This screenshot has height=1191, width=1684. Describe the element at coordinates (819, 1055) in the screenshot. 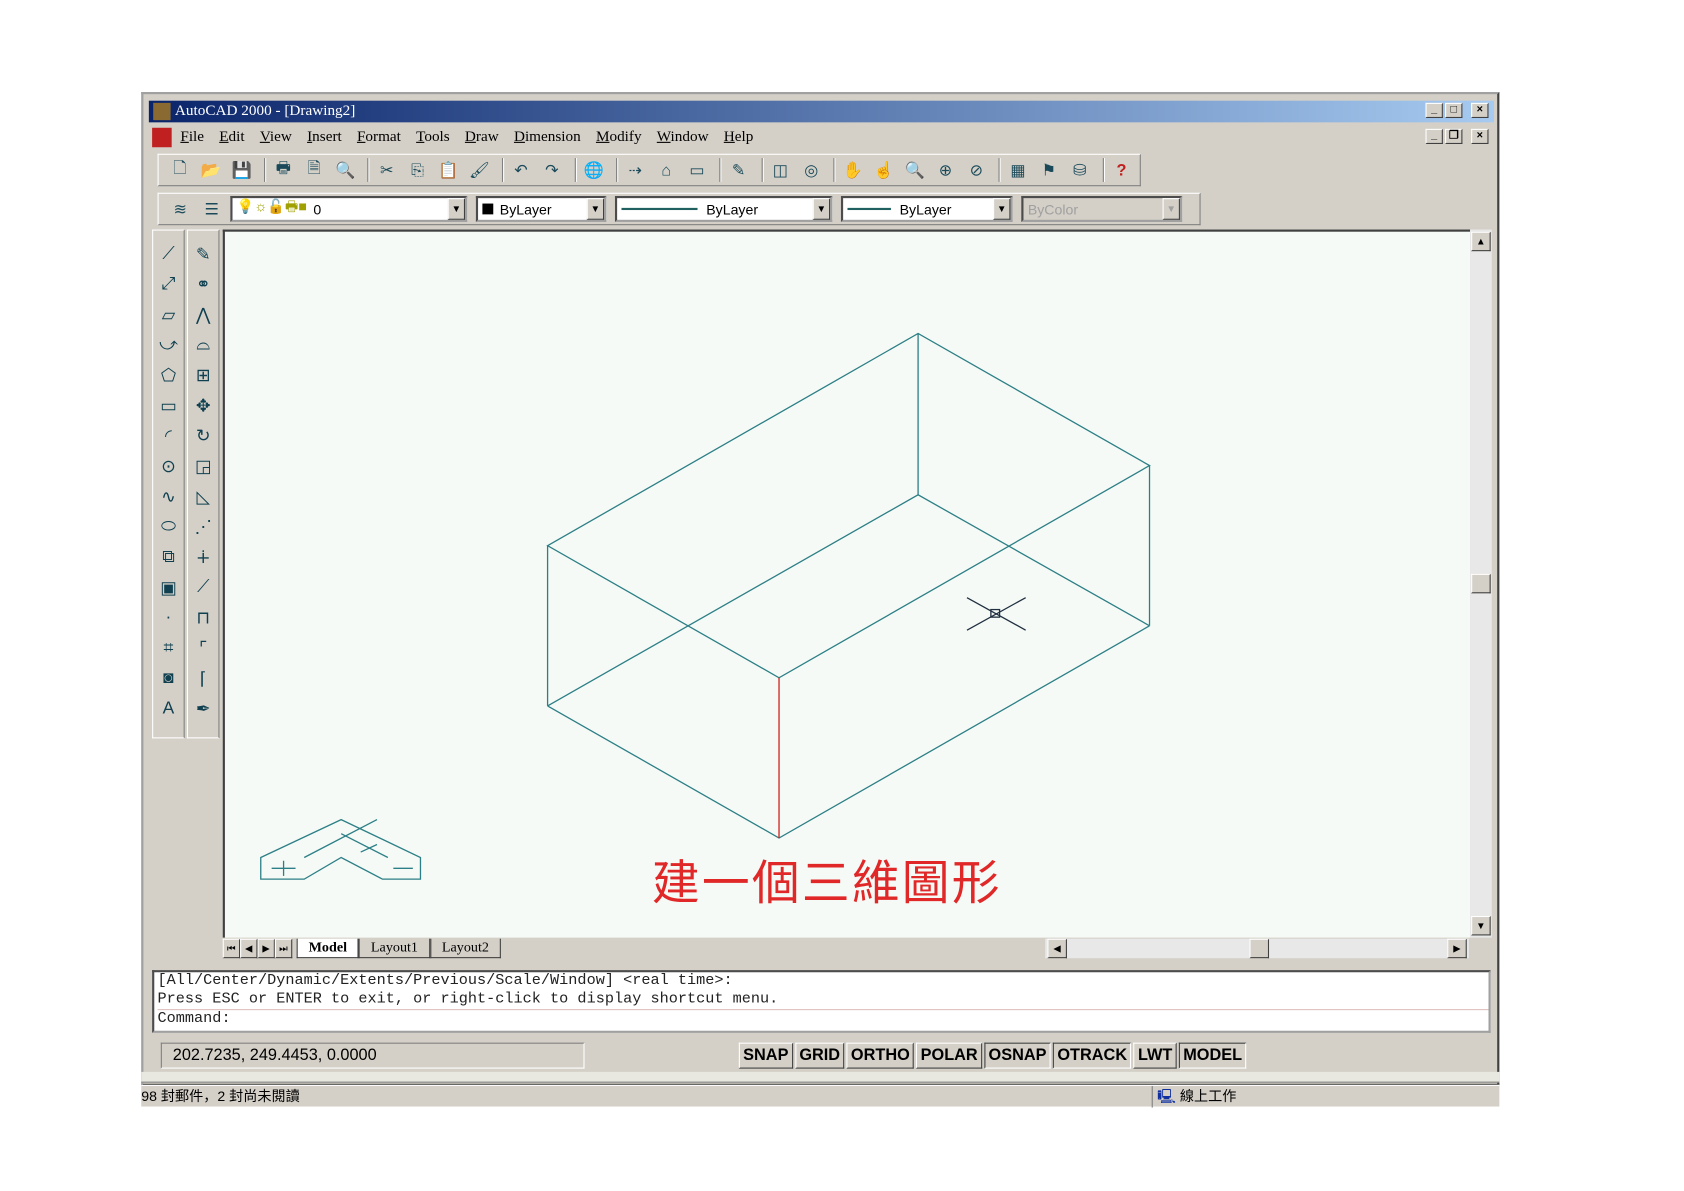

I see `grid-toggle: GRID` at that location.